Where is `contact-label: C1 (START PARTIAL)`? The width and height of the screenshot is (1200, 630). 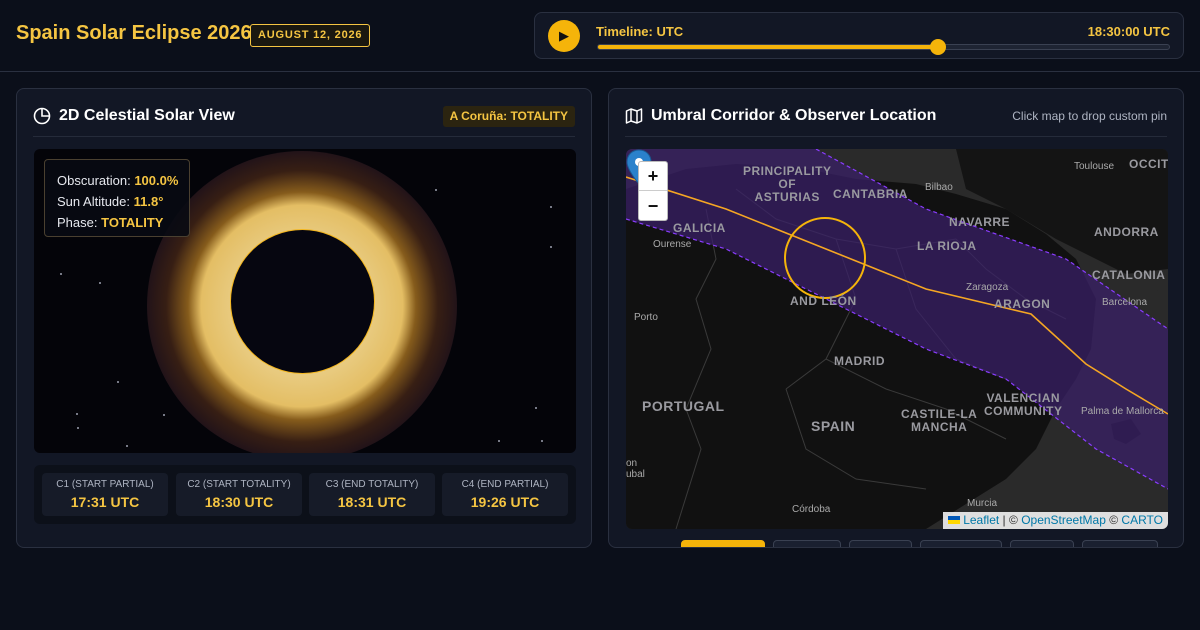
contact-label: C1 (START PARTIAL) is located at coordinates (105, 484).